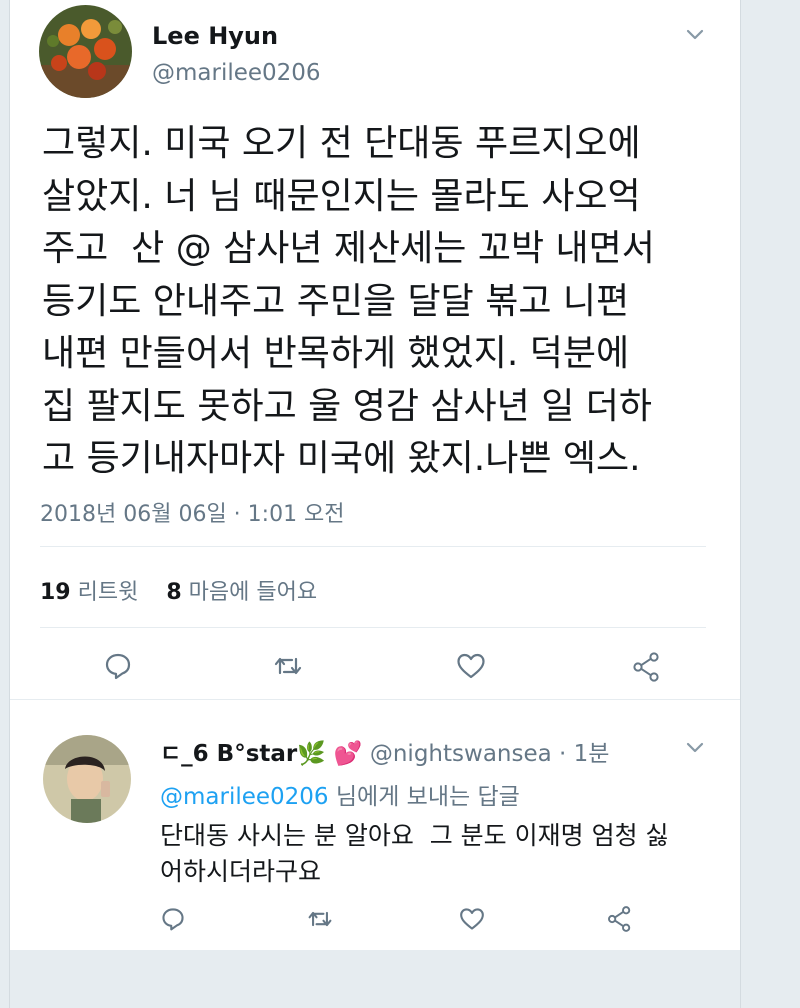 This screenshot has width=800, height=1008. What do you see at coordinates (341, 458) in the screenshot?
I see `tweet-text-line: 고 등기내자마자 미국에 왔지.나쁜 엑스.` at bounding box center [341, 458].